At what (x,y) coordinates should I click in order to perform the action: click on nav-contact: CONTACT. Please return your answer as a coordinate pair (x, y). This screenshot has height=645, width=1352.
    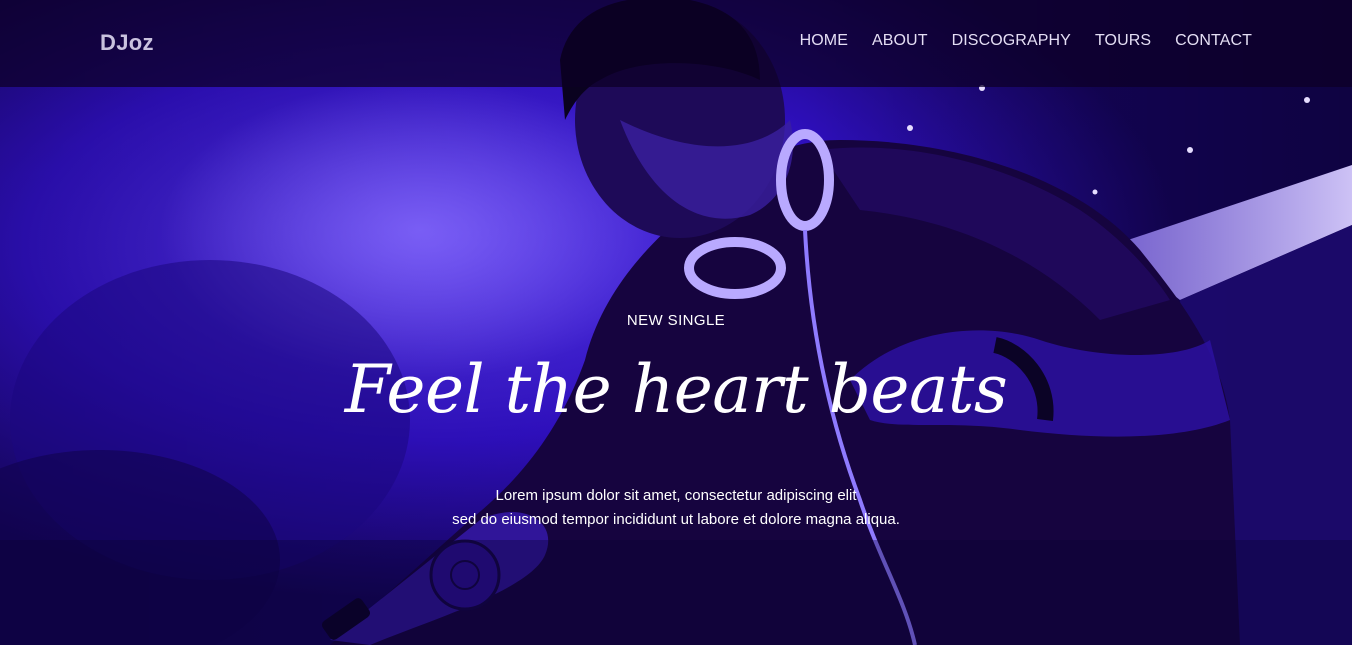
    Looking at the image, I should click on (1213, 41).